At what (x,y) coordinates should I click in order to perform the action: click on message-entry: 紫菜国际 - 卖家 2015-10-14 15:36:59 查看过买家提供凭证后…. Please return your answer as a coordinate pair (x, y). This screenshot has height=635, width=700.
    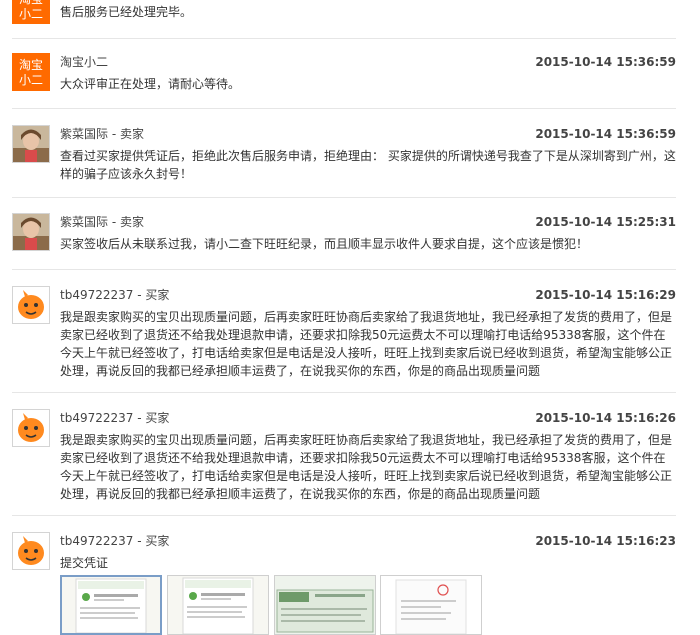
    Looking at the image, I should click on (344, 156).